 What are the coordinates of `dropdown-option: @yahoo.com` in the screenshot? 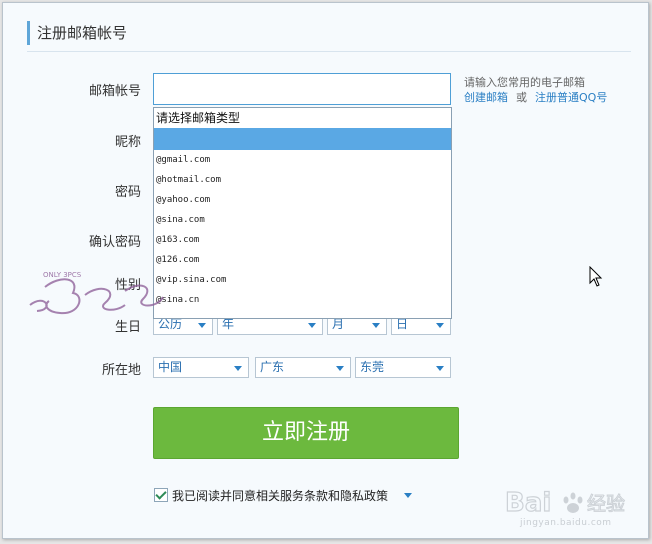 It's located at (302, 200).